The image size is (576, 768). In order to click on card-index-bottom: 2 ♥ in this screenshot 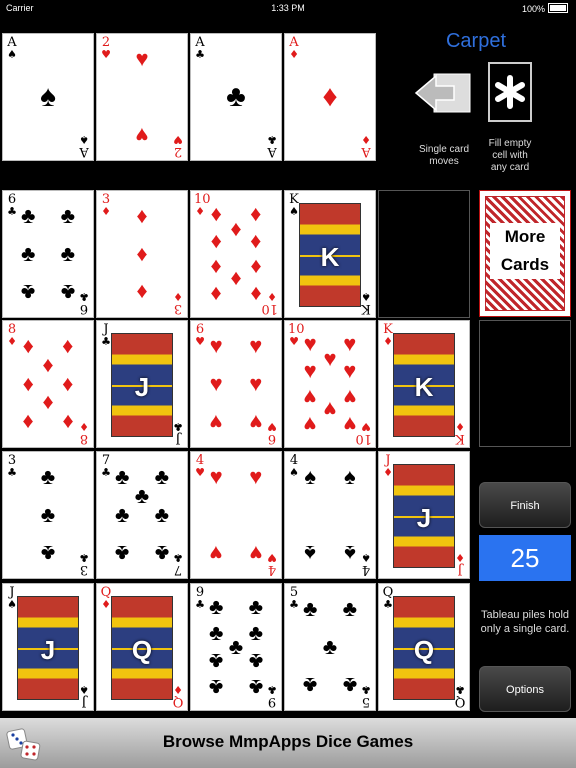, I will do `click(178, 146)`.